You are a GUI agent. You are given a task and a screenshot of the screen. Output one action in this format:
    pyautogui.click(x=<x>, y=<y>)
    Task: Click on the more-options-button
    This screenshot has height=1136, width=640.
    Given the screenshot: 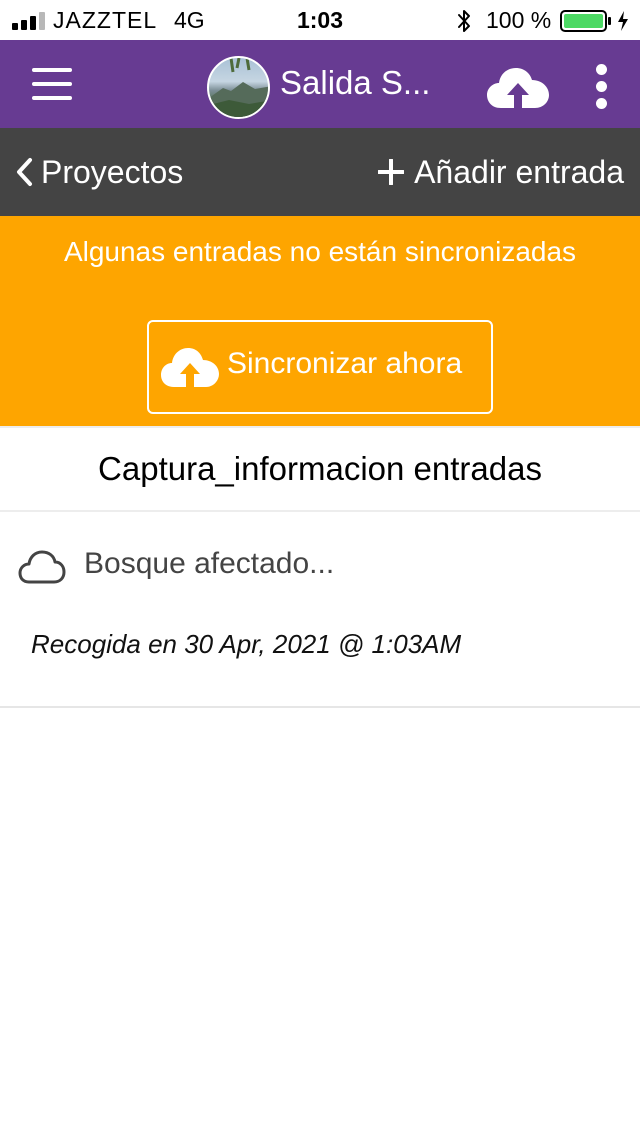 What is the action you would take?
    pyautogui.click(x=602, y=87)
    